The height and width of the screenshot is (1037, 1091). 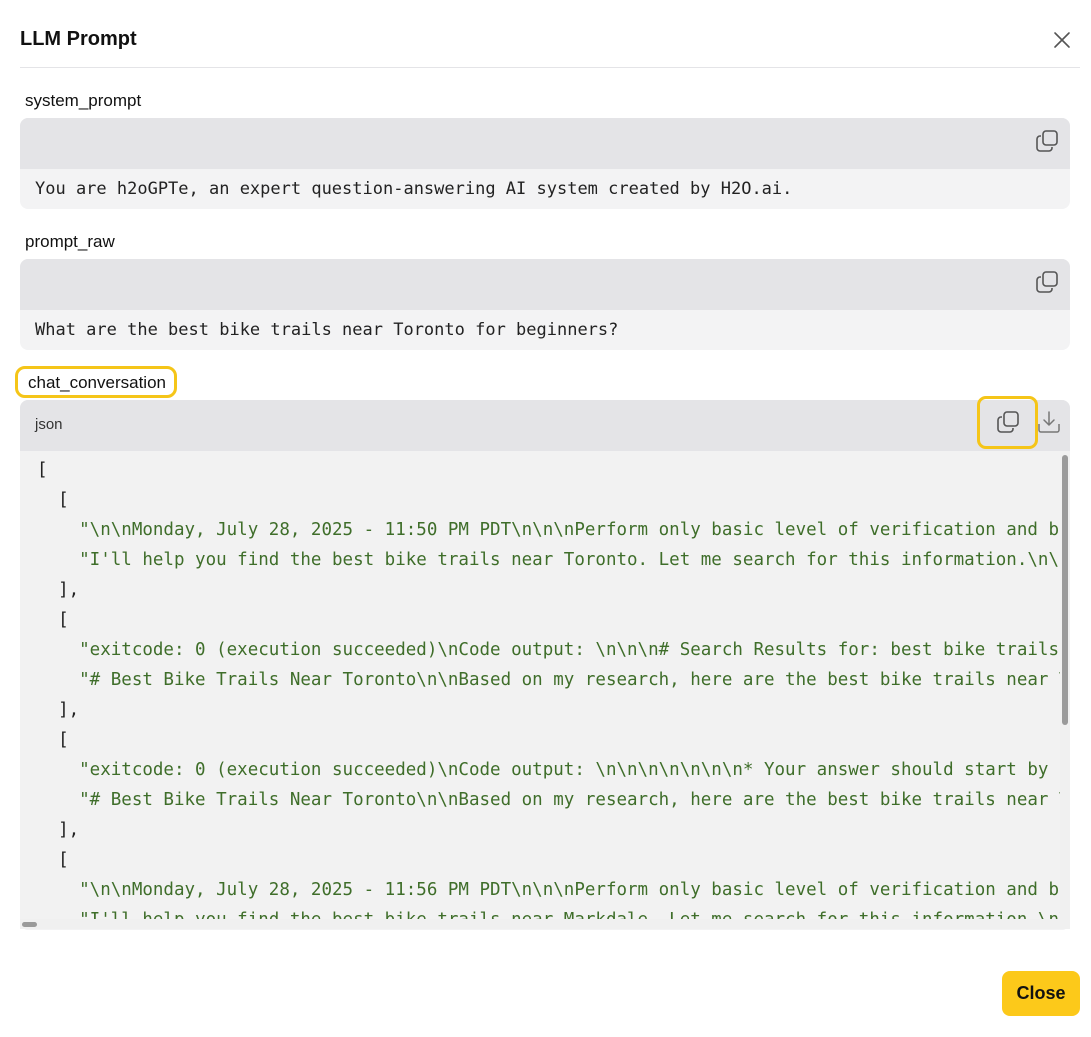 I want to click on vertical-scrollbar-thumb, so click(x=1065, y=590).